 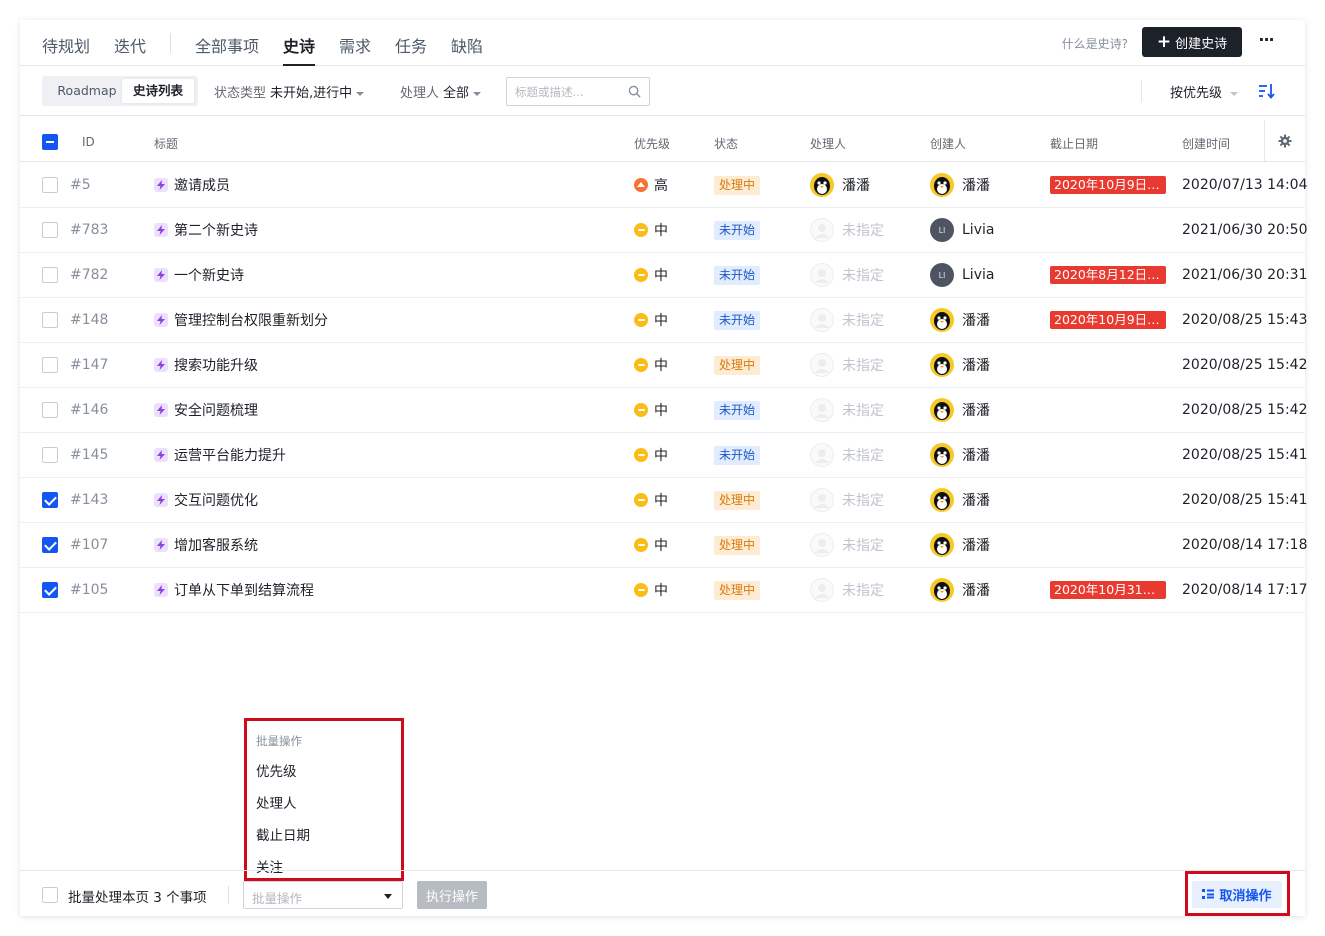 I want to click on lightning-icon, so click(x=161, y=275).